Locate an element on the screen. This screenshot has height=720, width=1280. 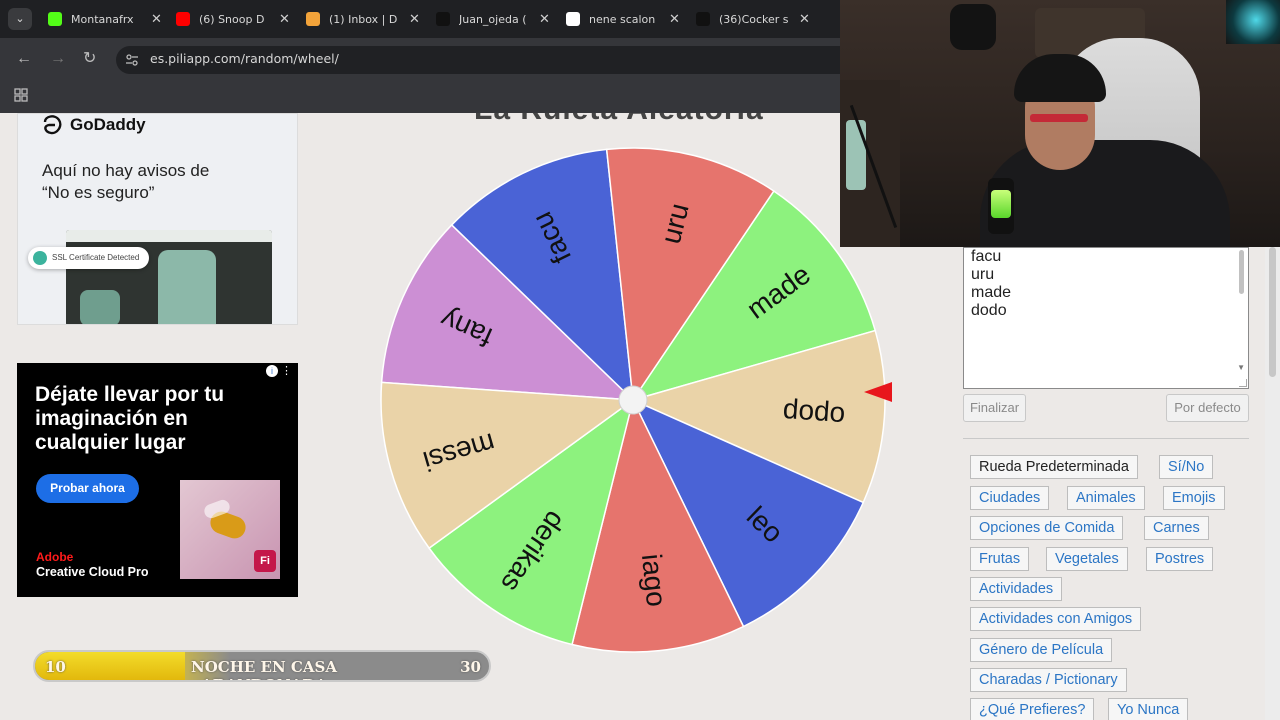
mail-icon is located at coordinates (313, 19).